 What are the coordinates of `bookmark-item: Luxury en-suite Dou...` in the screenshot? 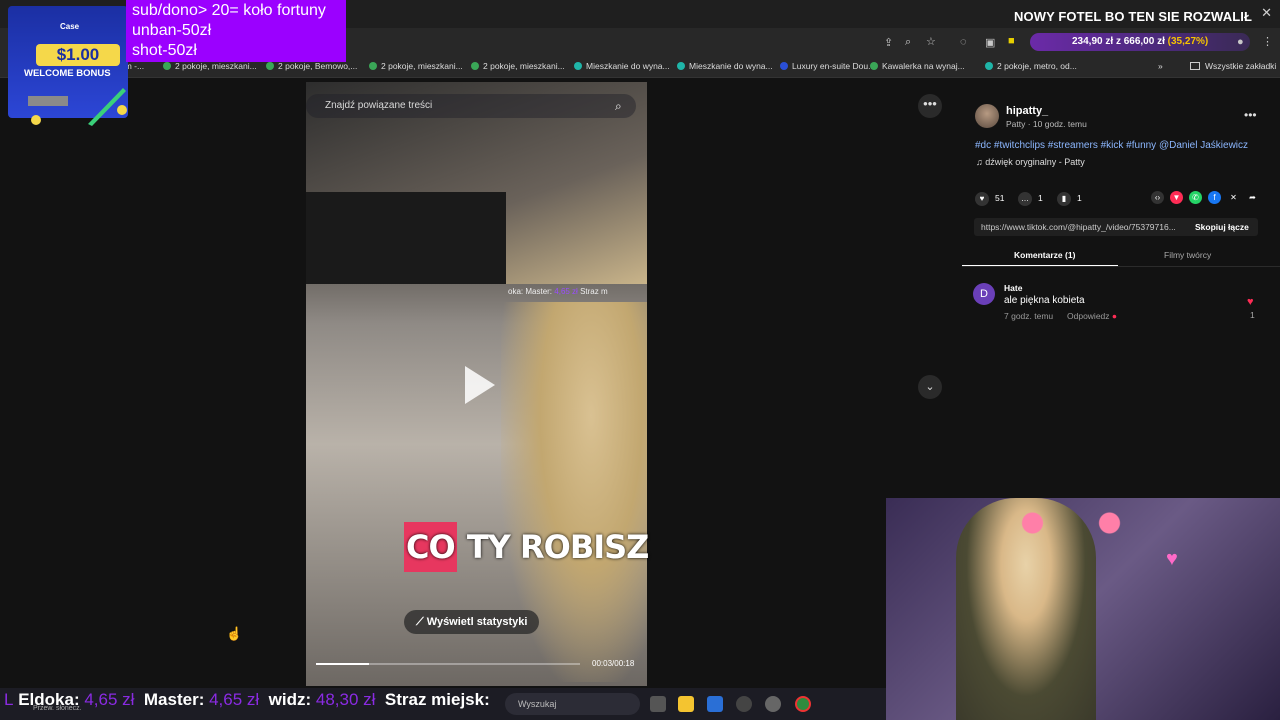 It's located at (827, 66).